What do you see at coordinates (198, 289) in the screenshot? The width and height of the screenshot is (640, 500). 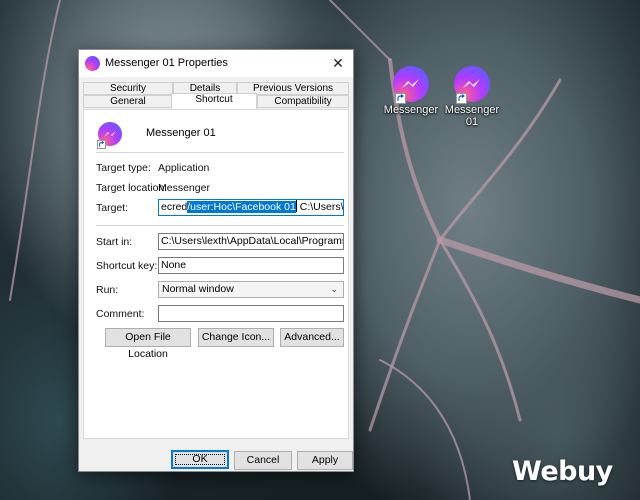 I see `run-select-value: Normal window` at bounding box center [198, 289].